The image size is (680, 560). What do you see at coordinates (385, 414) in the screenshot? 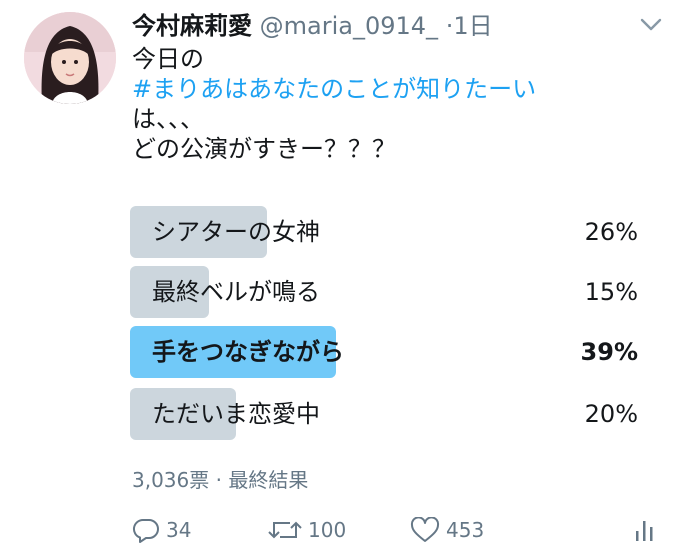
I see `poll-option: ただいま恋愛中 20%` at bounding box center [385, 414].